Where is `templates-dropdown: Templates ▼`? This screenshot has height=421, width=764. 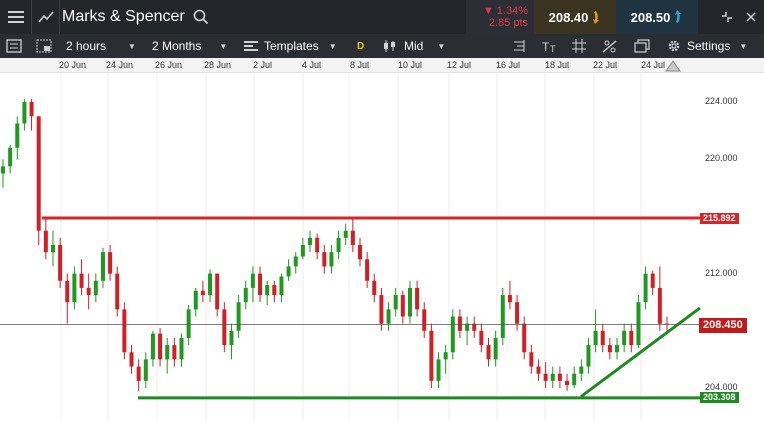 templates-dropdown: Templates ▼ is located at coordinates (290, 46).